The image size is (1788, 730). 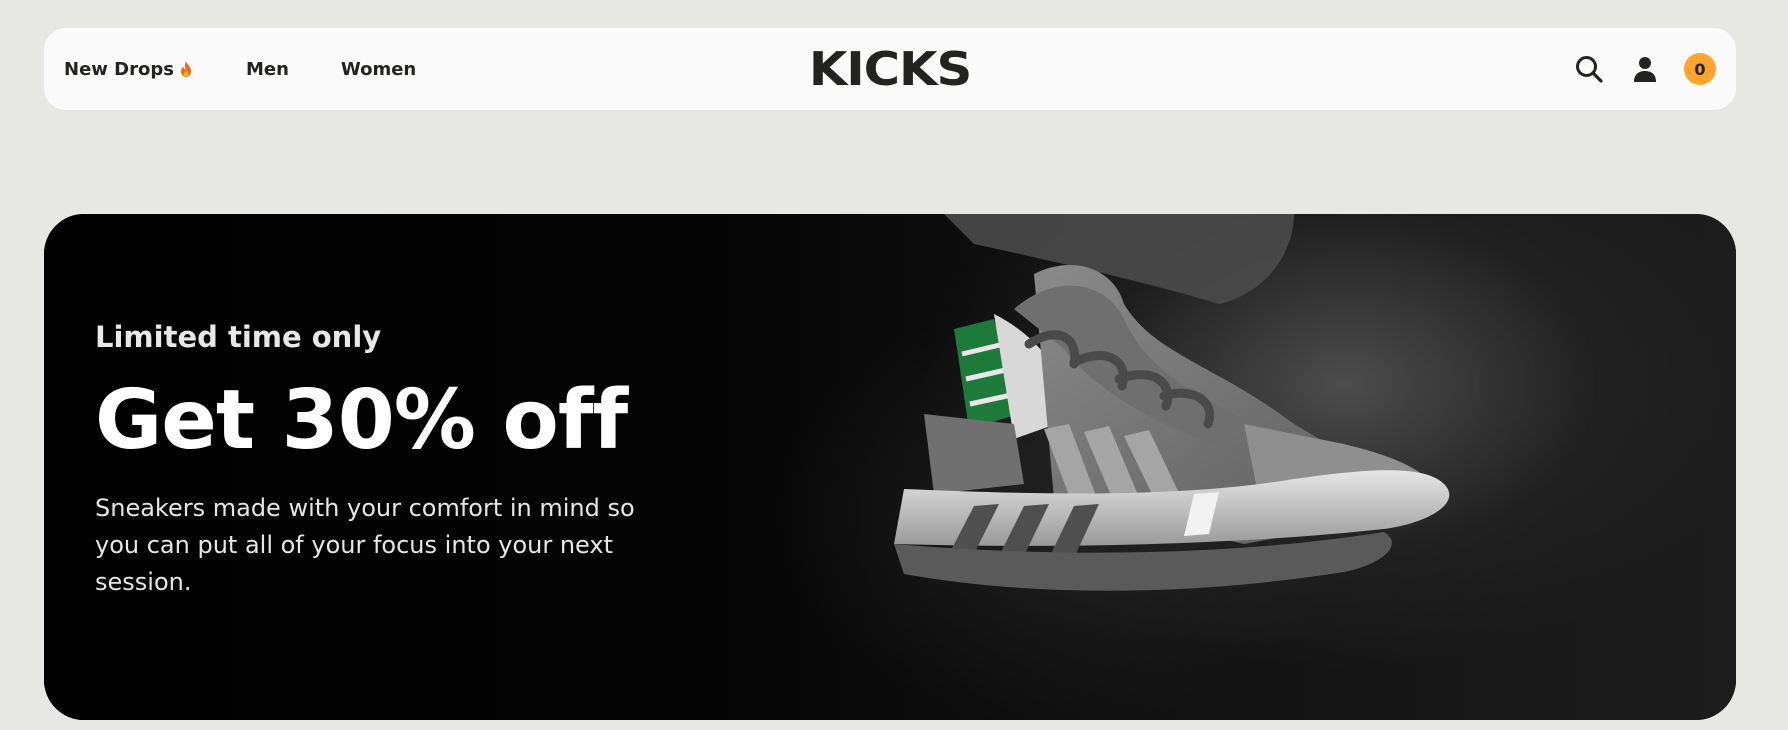 What do you see at coordinates (238, 337) in the screenshot?
I see `hero-eyebrow: Limited time only` at bounding box center [238, 337].